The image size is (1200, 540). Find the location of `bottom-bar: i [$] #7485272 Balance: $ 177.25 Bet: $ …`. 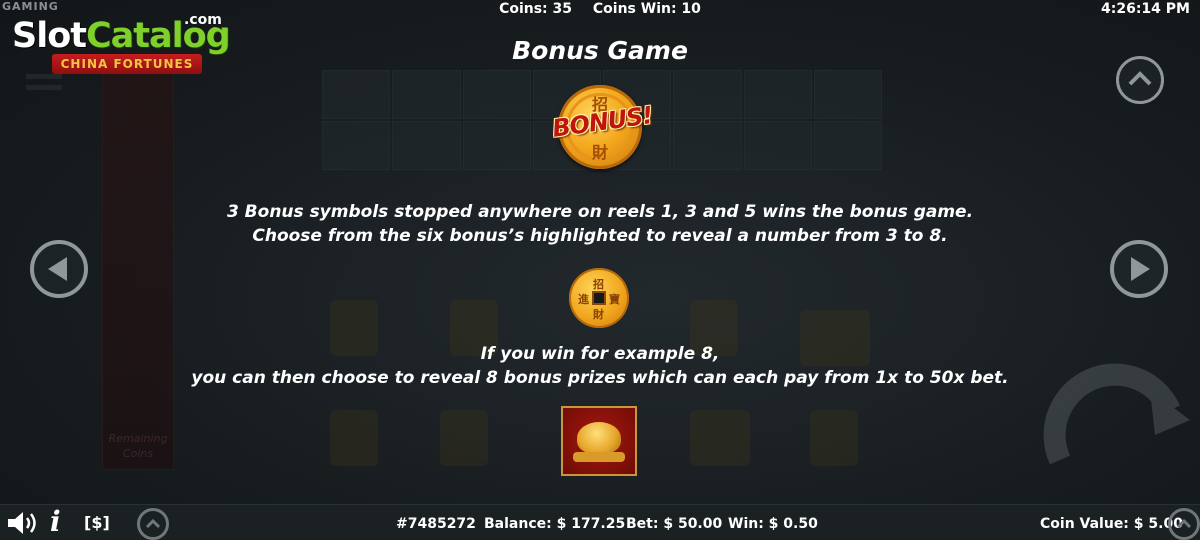

bottom-bar: i [$] #7485272 Balance: $ 177.25 Bet: $ … is located at coordinates (600, 522).